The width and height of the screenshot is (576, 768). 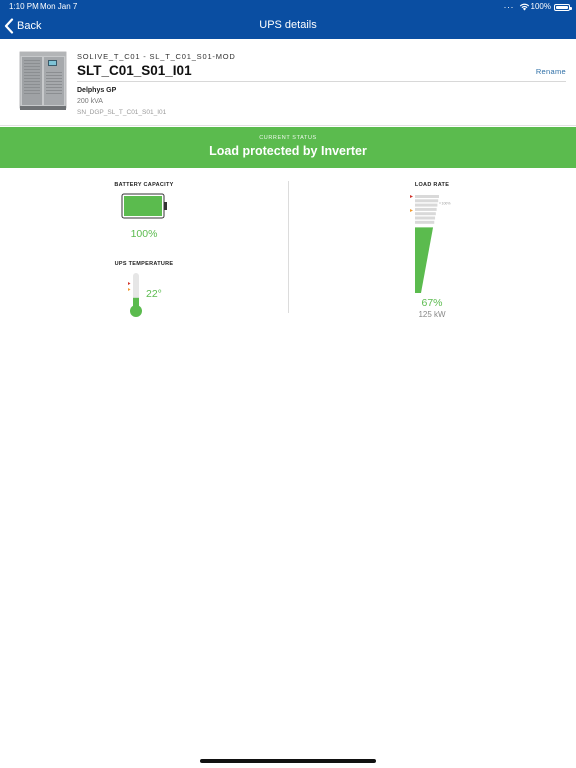 I want to click on device-power-rating: 200 kVA, so click(x=90, y=101).